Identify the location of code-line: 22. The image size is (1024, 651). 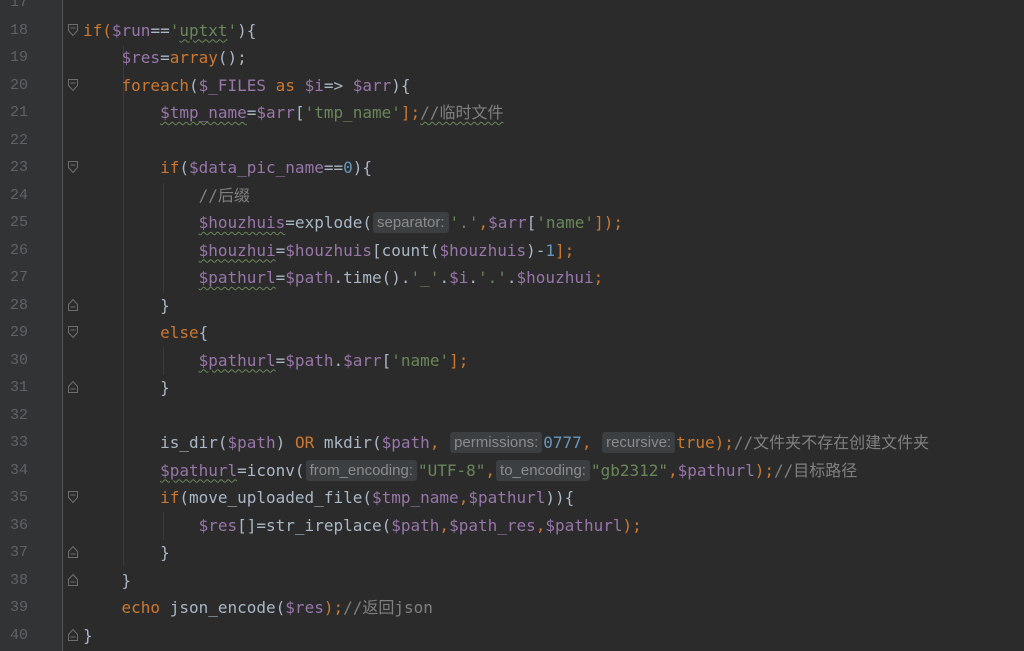
(512, 140).